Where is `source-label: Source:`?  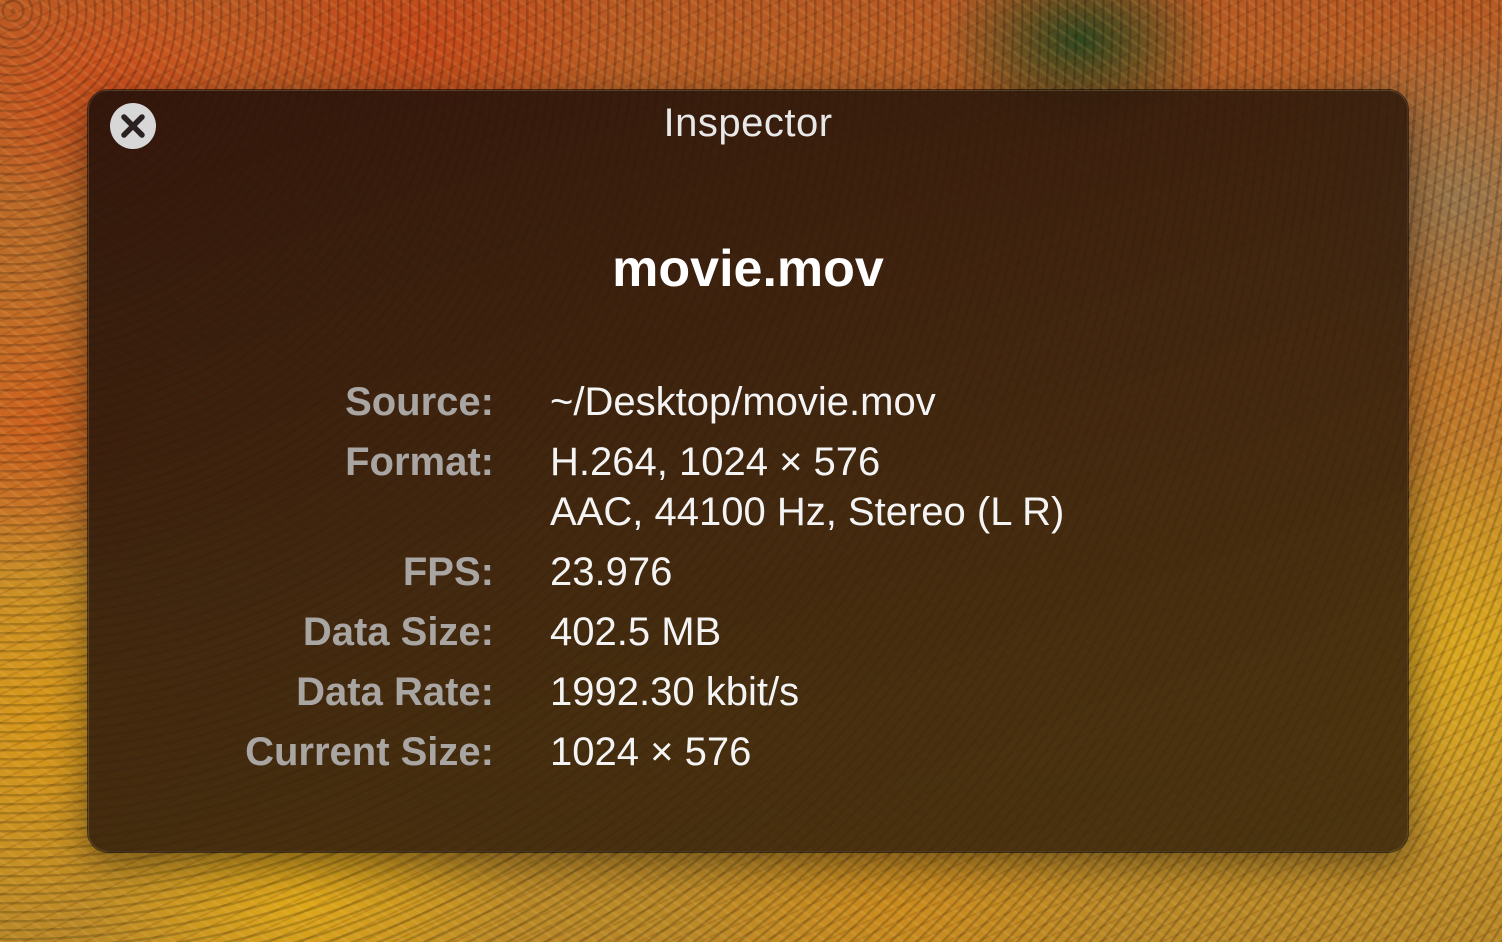
source-label: Source: is located at coordinates (419, 402).